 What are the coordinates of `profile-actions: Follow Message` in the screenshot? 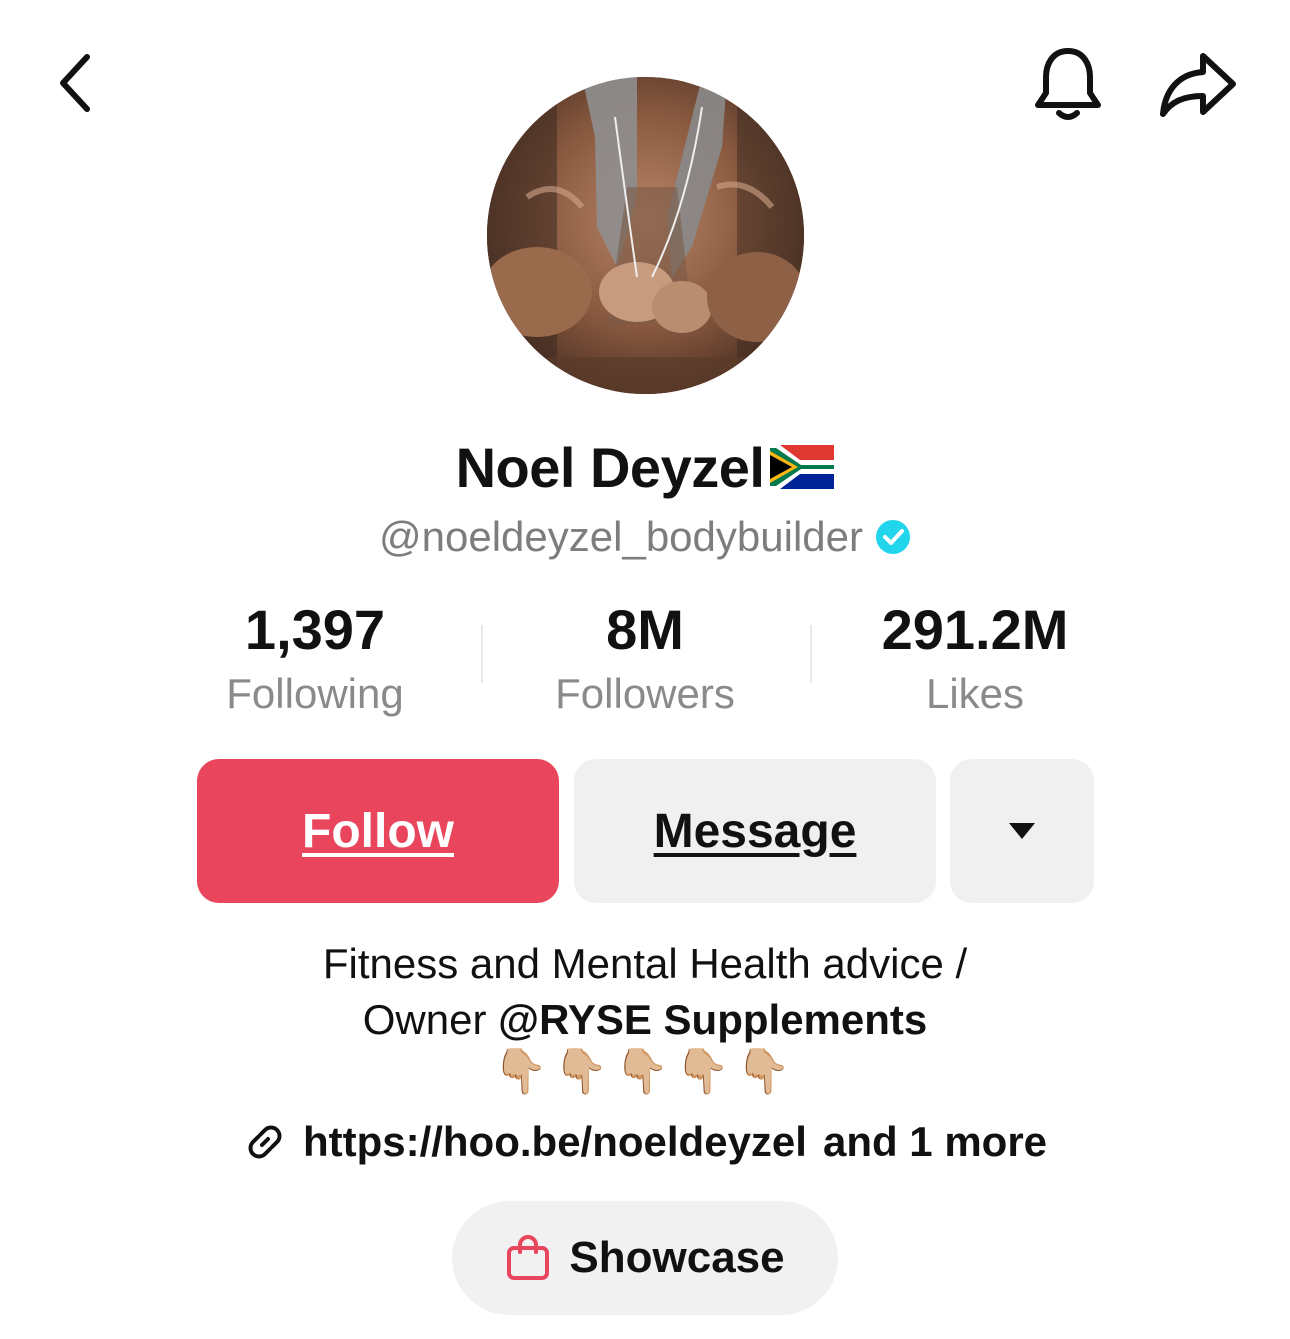 It's located at (645, 831).